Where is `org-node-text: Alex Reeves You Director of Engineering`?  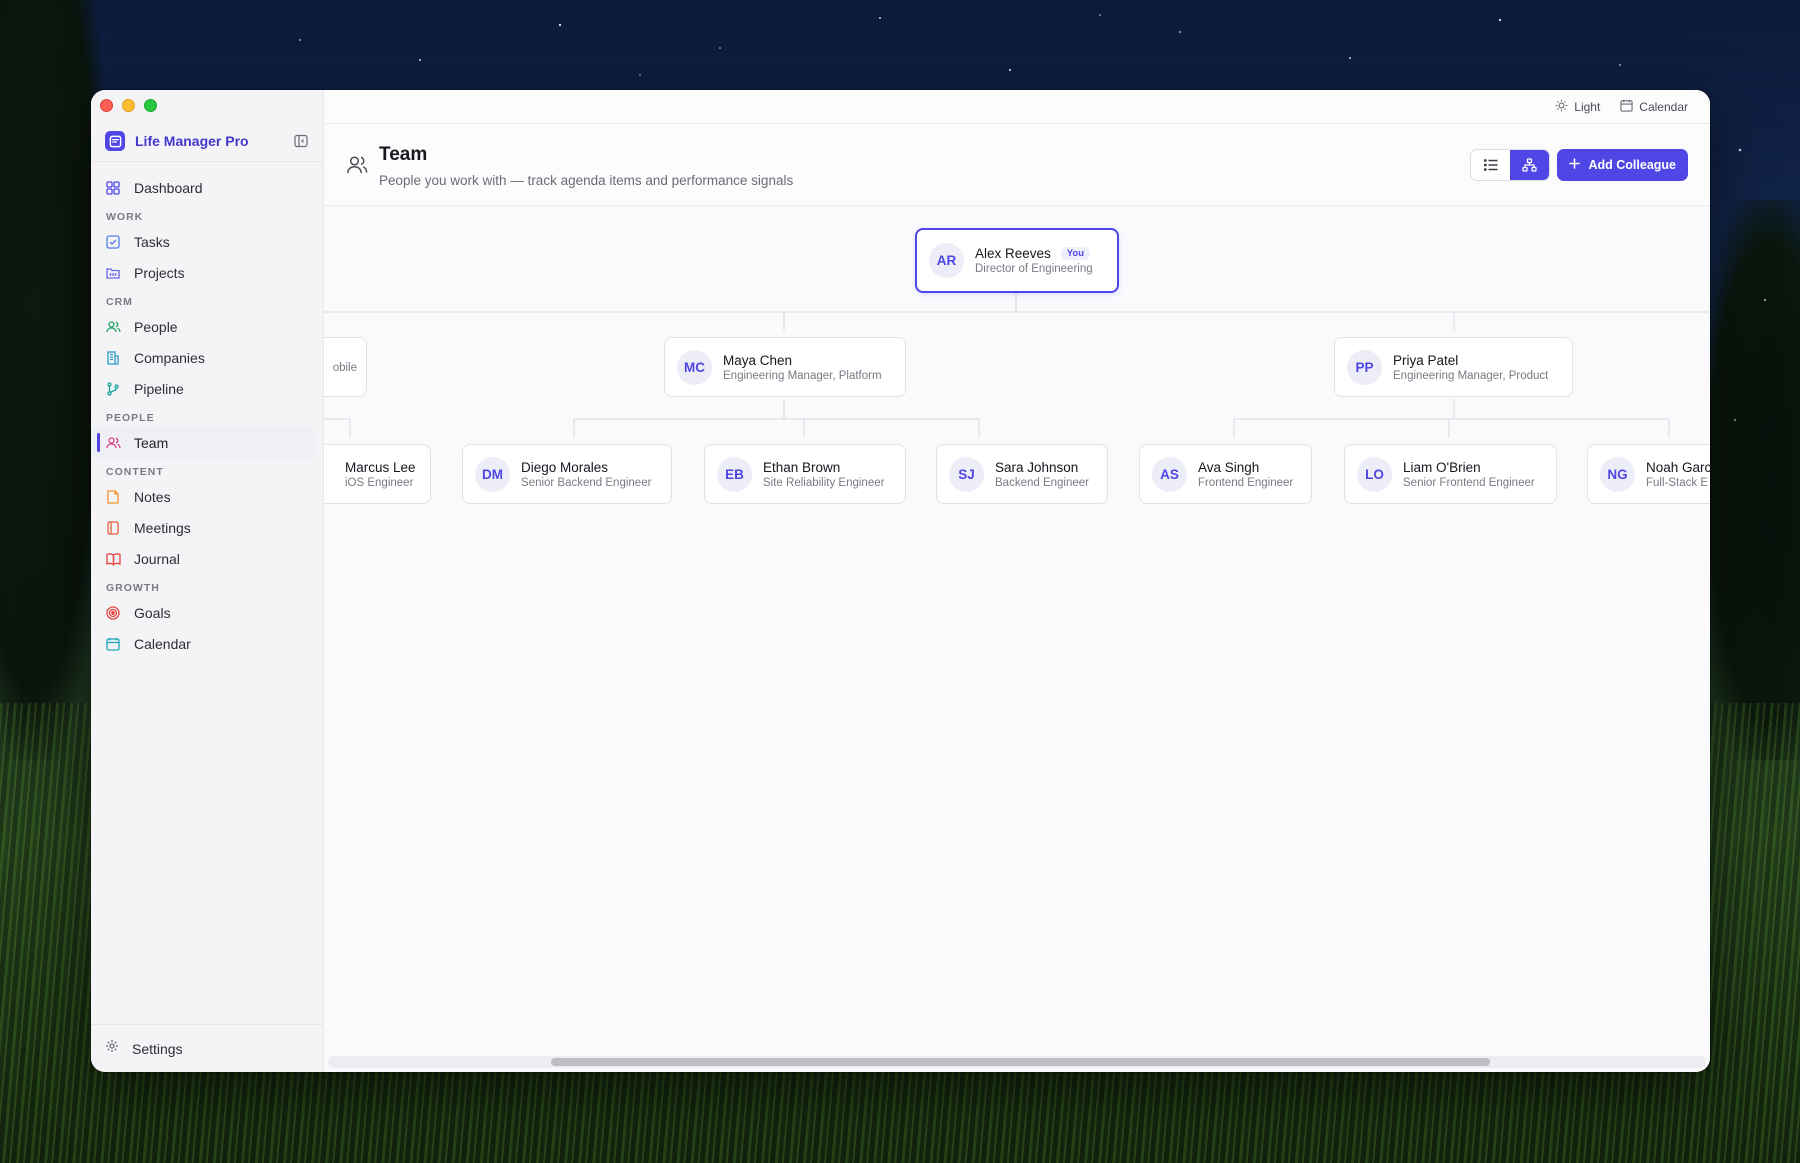
org-node-text: Alex Reeves You Director of Engineering is located at coordinates (1034, 260).